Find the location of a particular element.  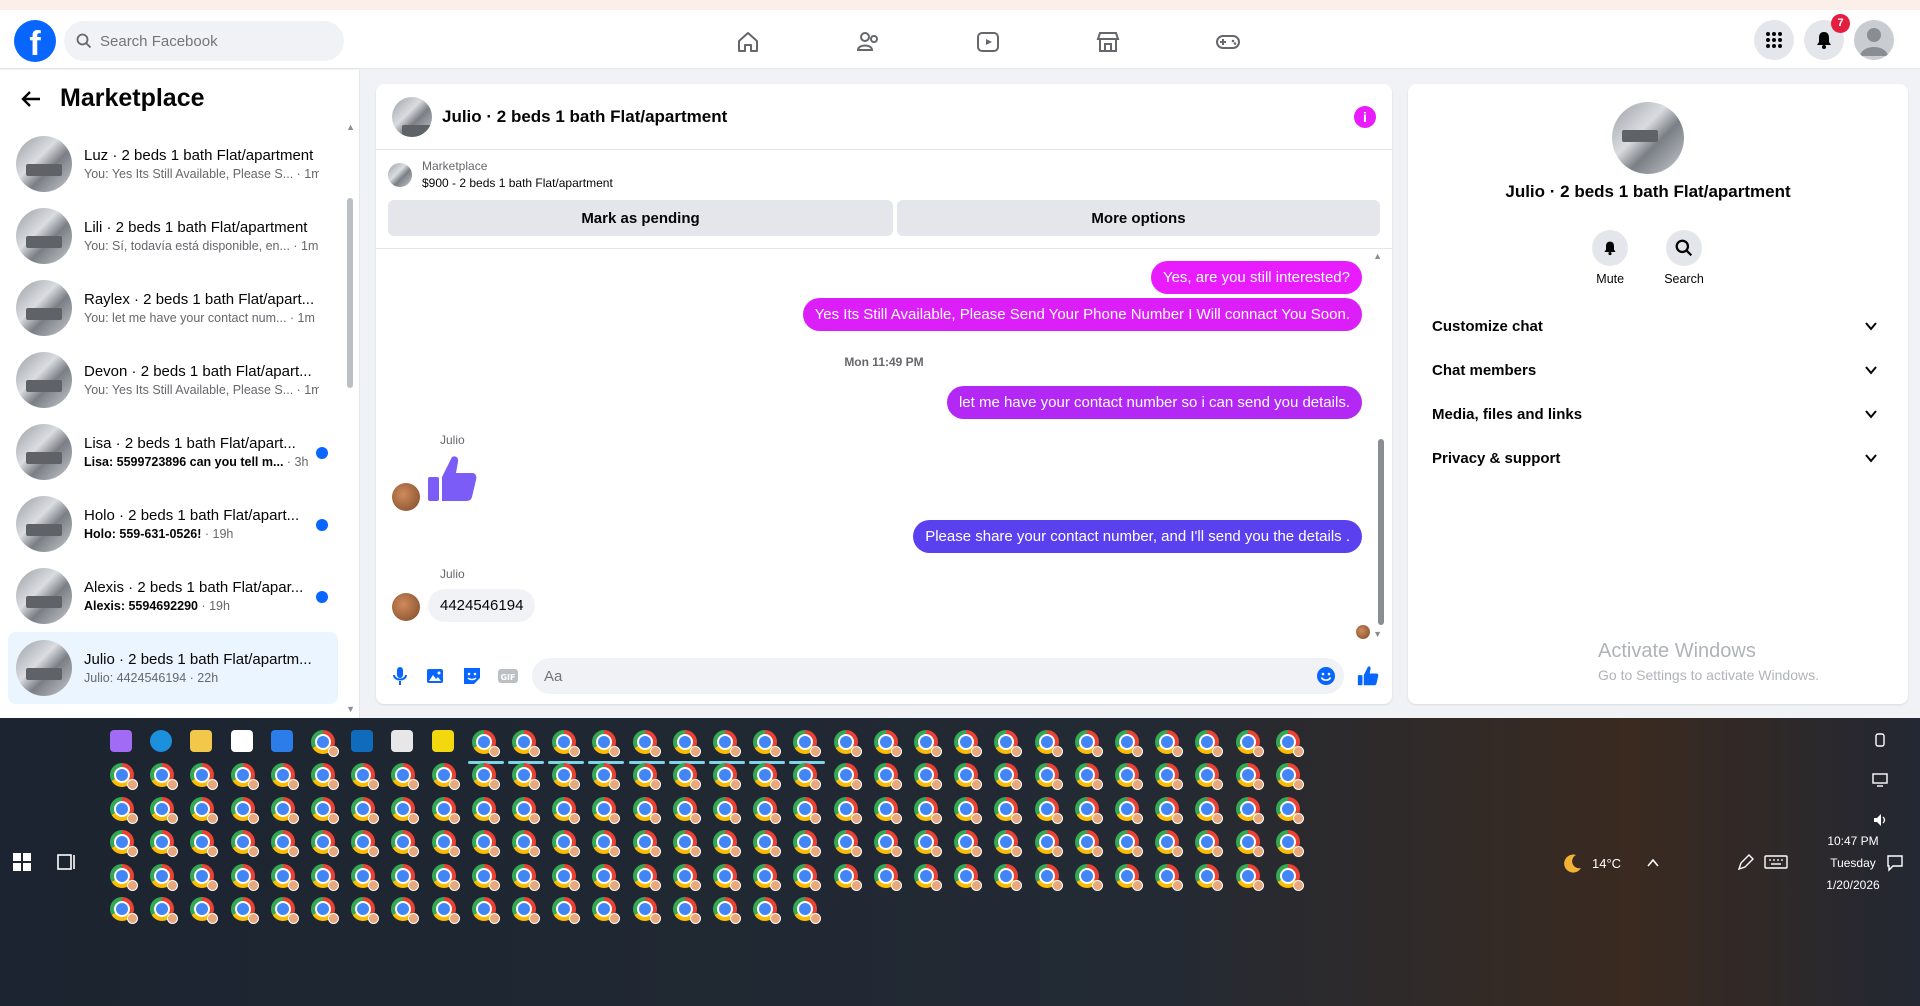

search-box is located at coordinates (204, 41).